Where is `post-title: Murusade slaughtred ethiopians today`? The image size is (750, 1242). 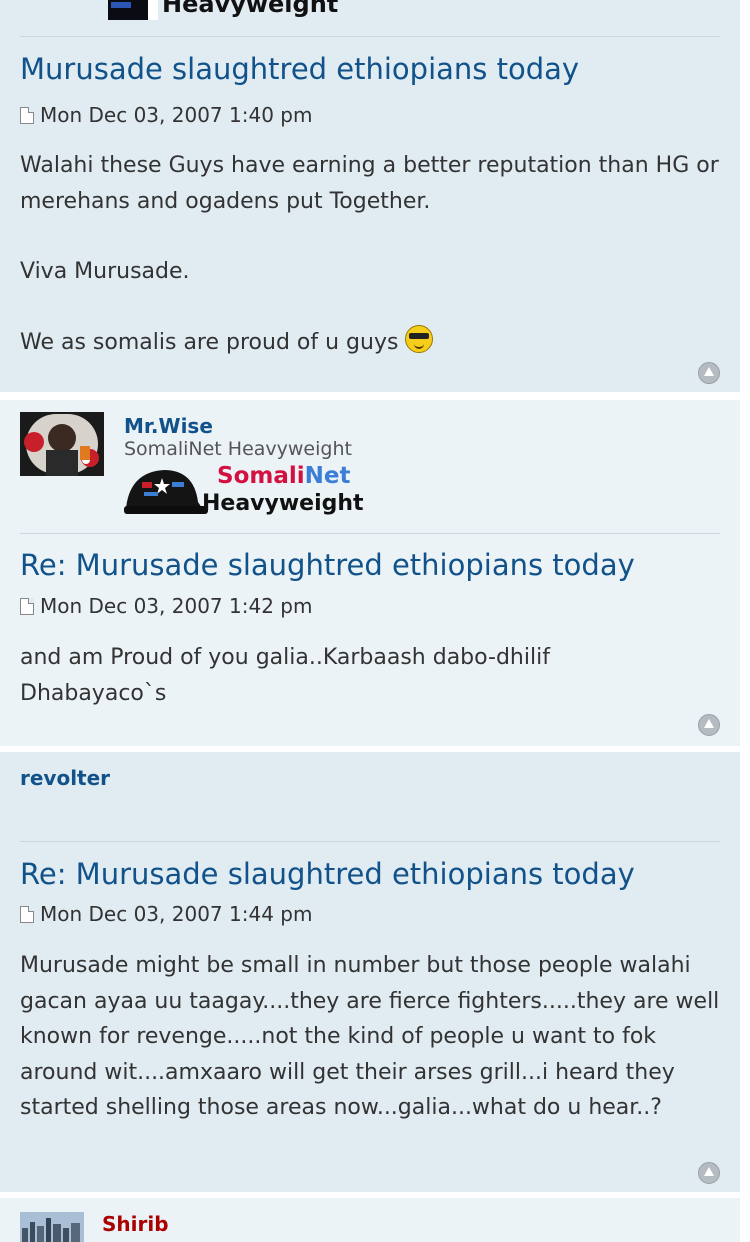 post-title: Murusade slaughtred ethiopians today is located at coordinates (299, 69).